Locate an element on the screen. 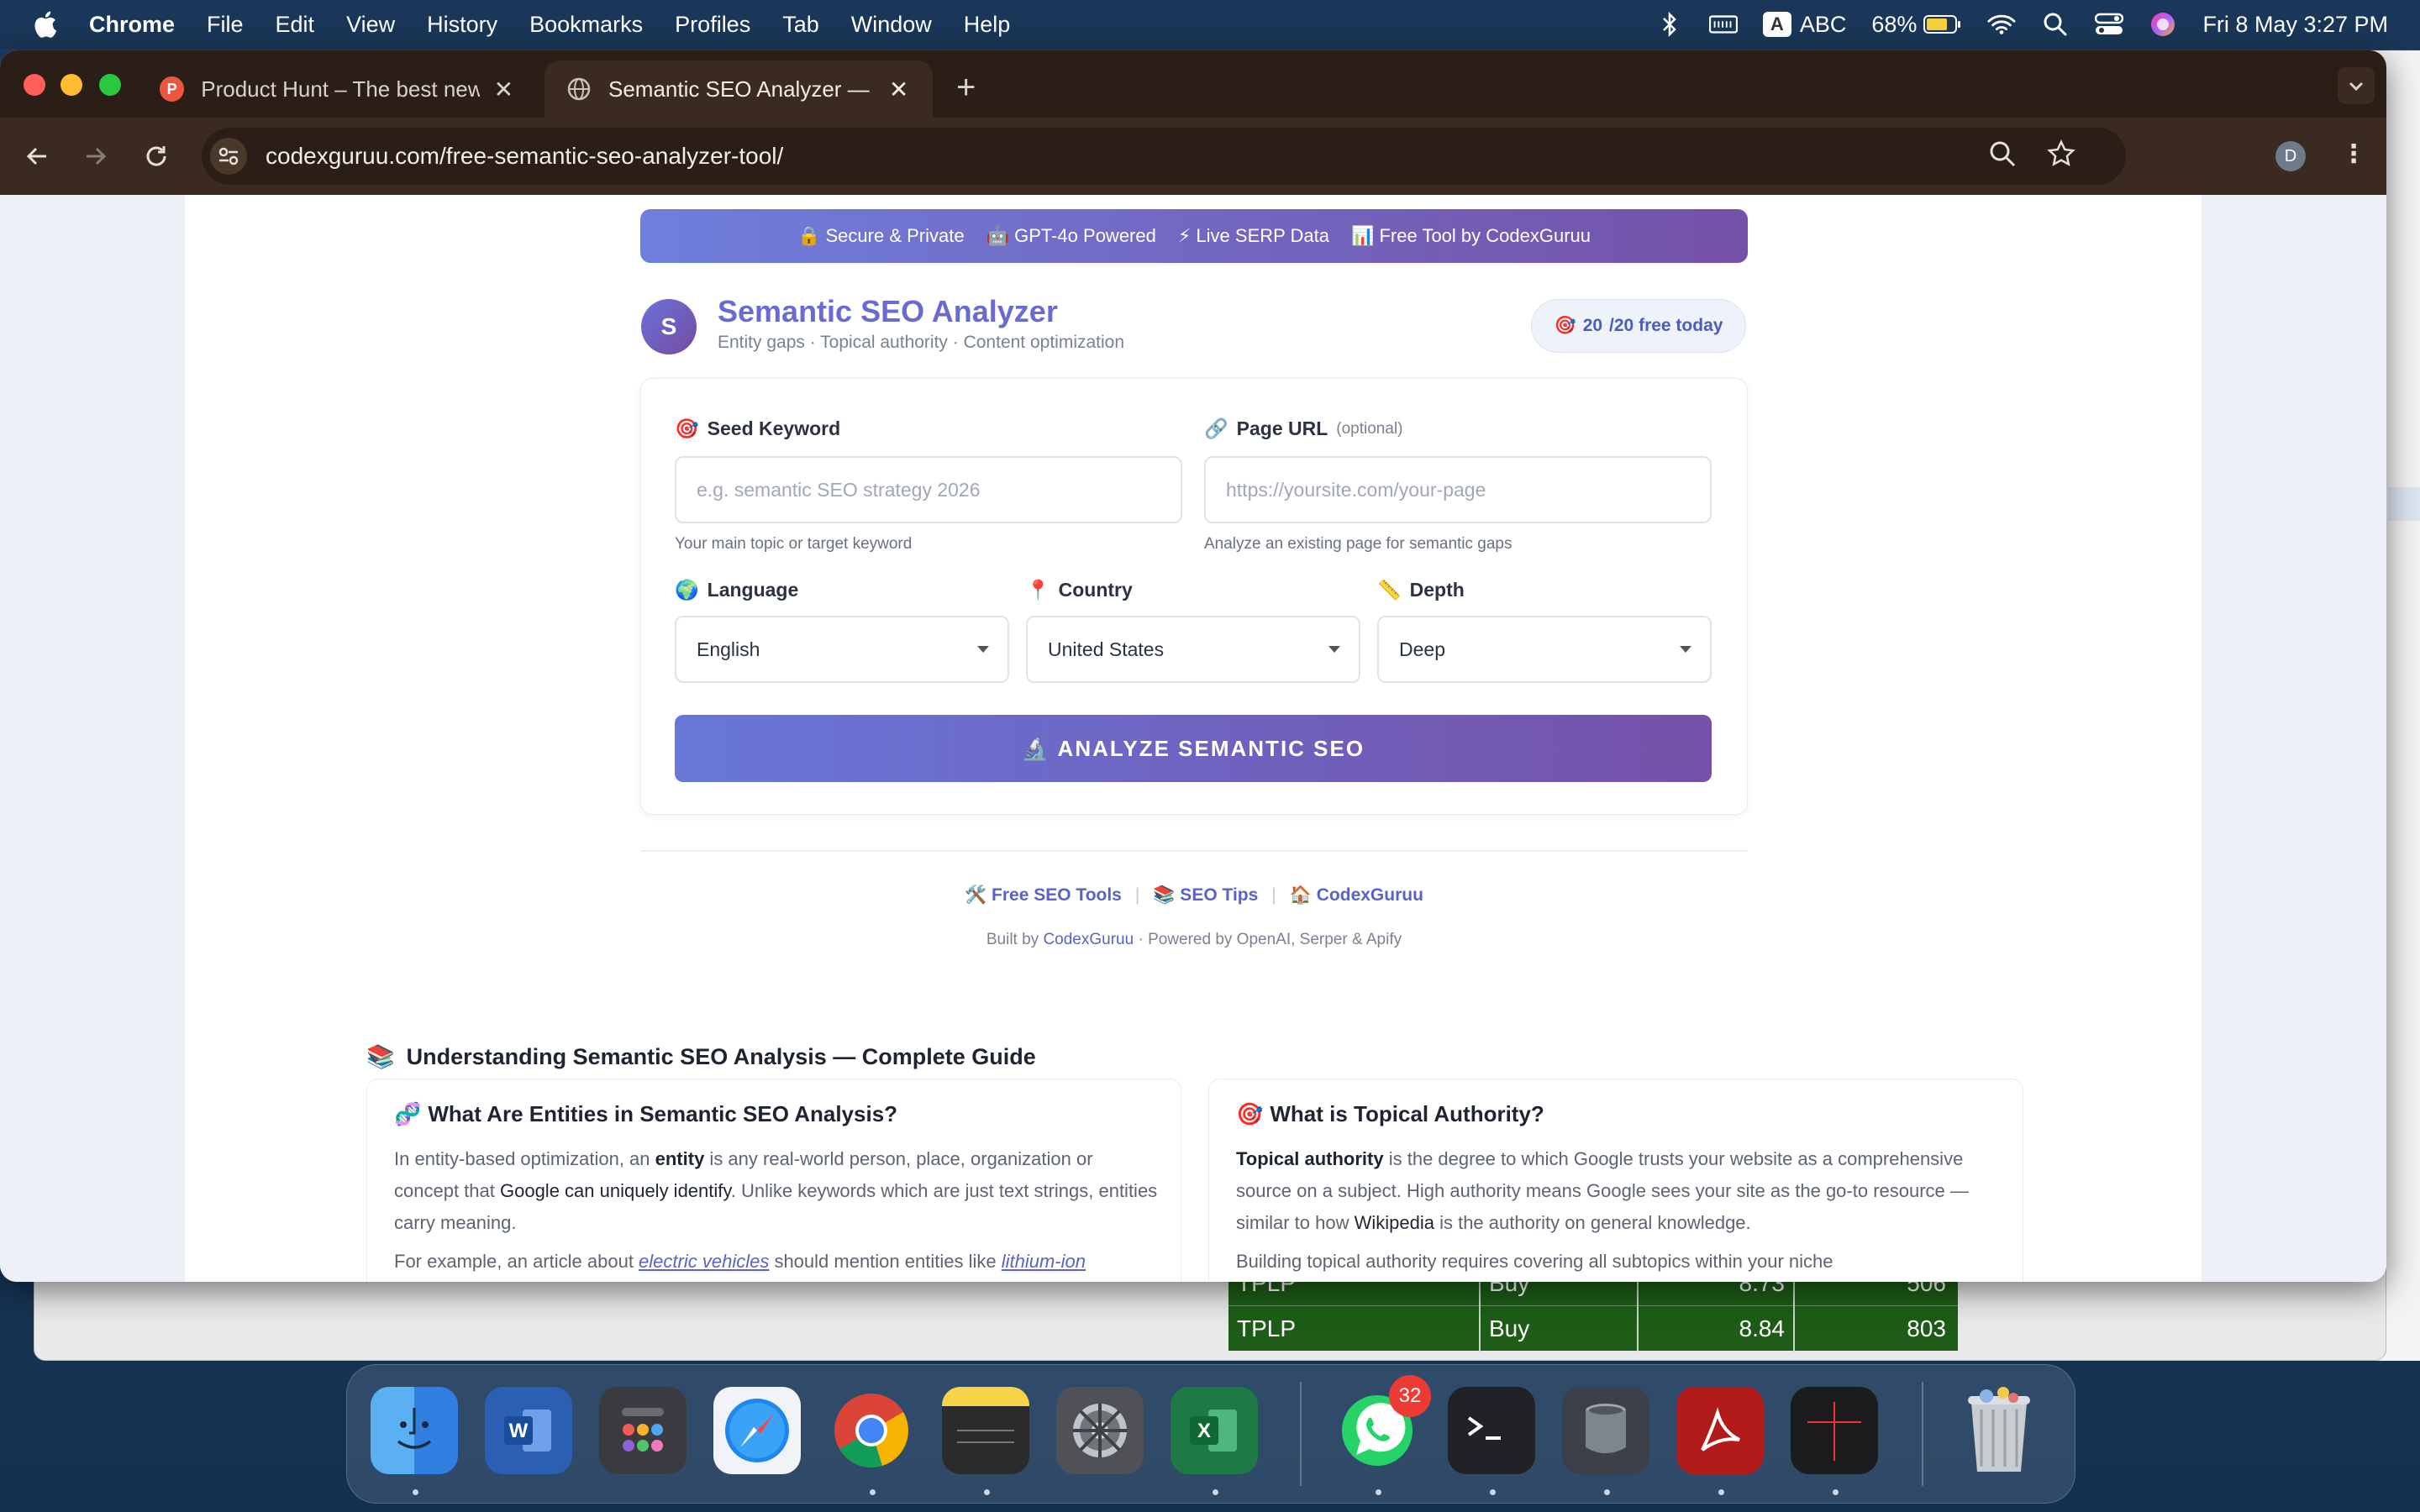  menu-history: History is located at coordinates (462, 25).